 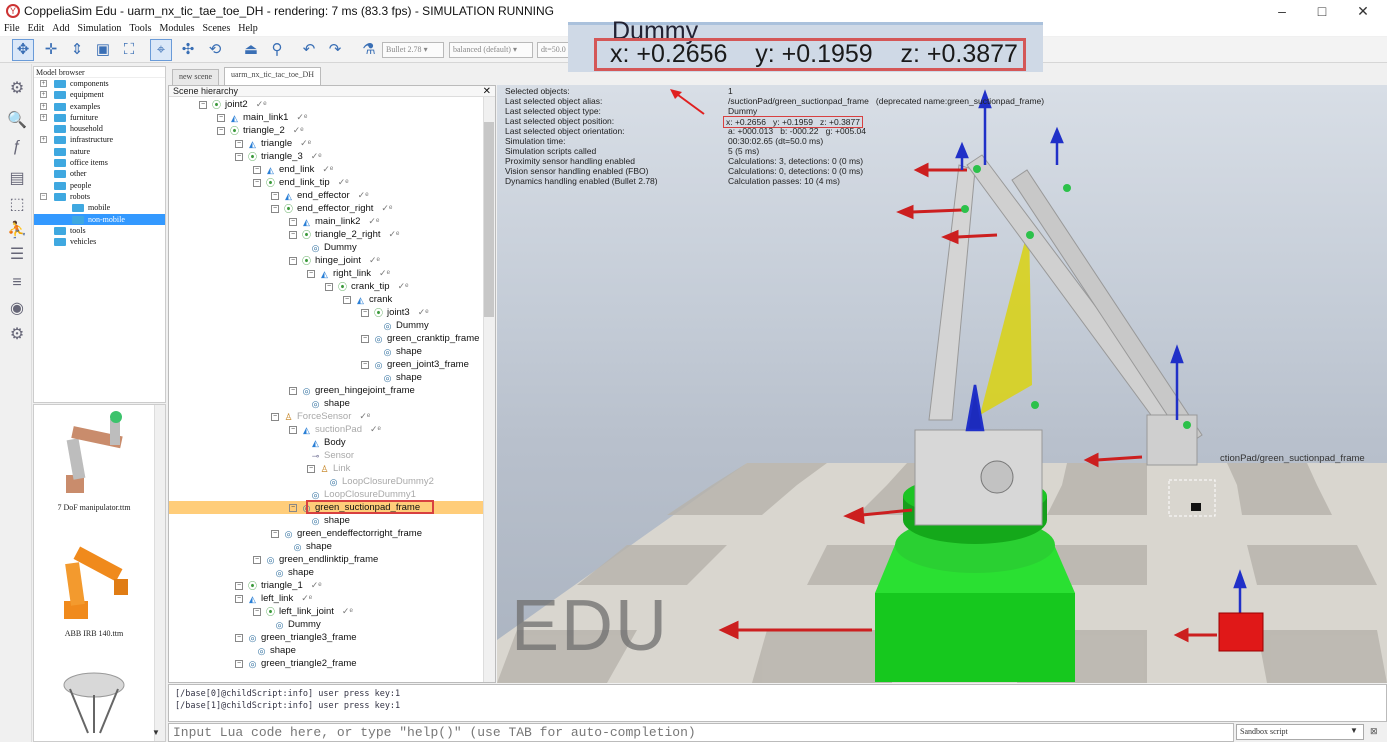 I want to click on model-browser-icon: ⛹, so click(x=17, y=231).